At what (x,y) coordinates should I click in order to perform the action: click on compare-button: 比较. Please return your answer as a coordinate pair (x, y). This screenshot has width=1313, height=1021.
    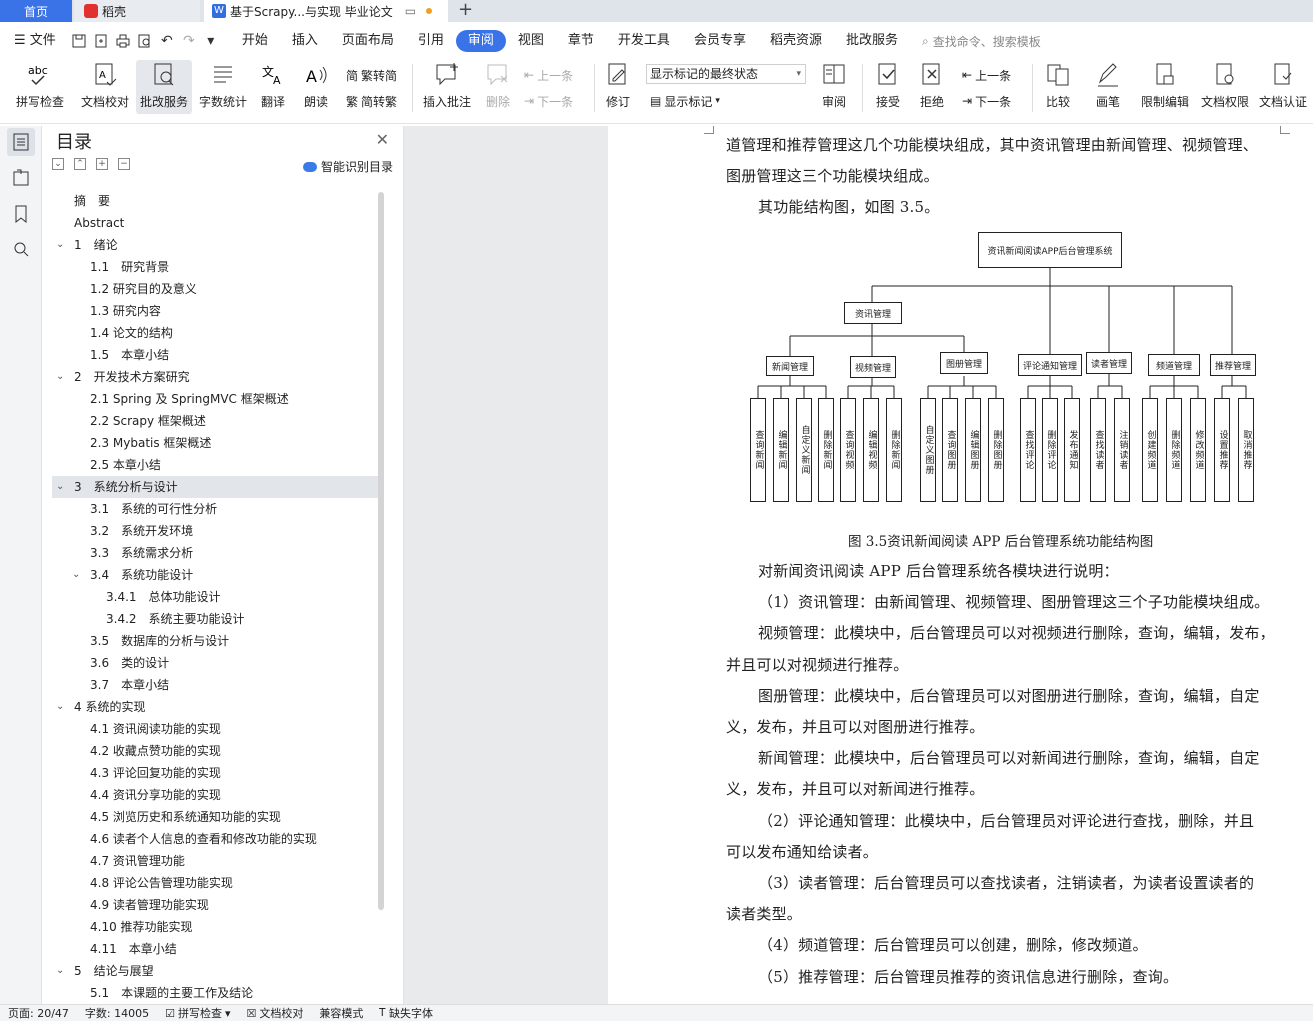
    Looking at the image, I should click on (1058, 87).